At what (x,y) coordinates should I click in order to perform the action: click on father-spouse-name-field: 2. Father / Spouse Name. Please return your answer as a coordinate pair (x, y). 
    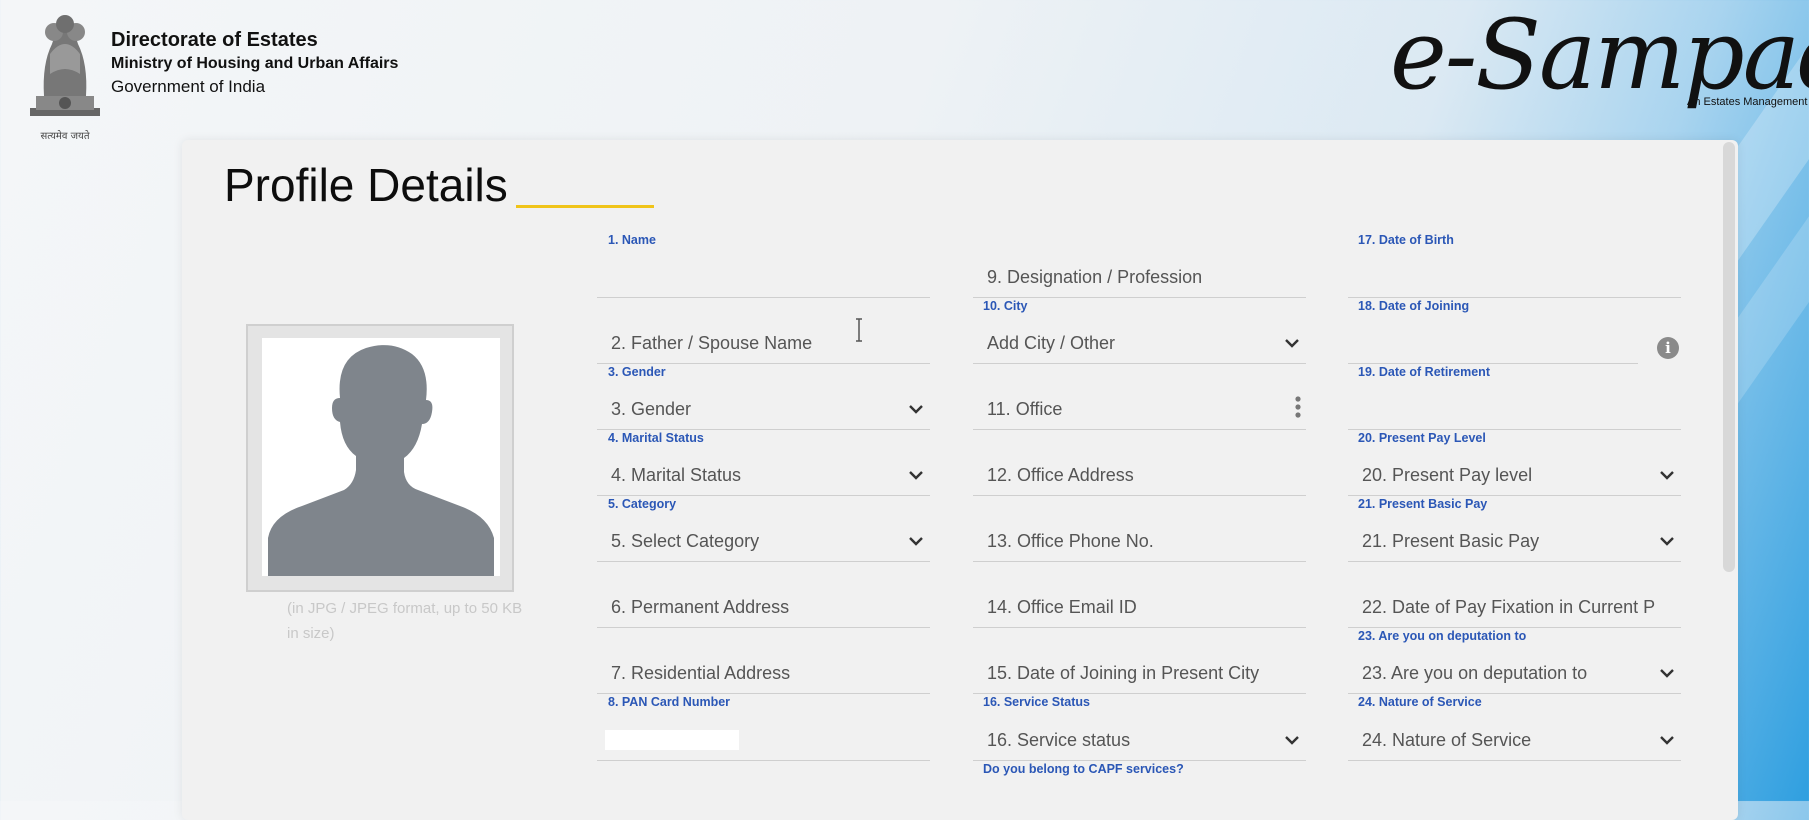
    Looking at the image, I should click on (763, 332).